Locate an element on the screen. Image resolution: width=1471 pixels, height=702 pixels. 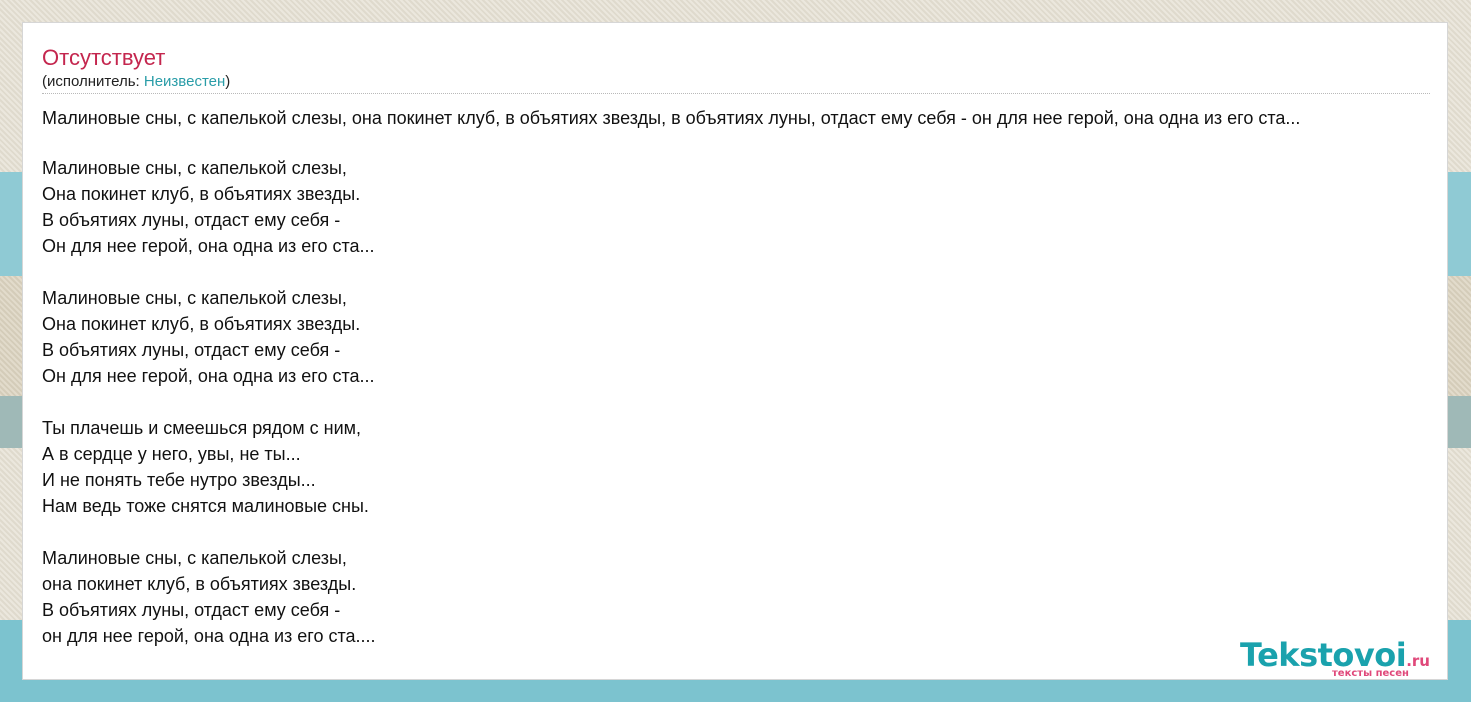
artist-link: Неизвестен is located at coordinates (184, 81).